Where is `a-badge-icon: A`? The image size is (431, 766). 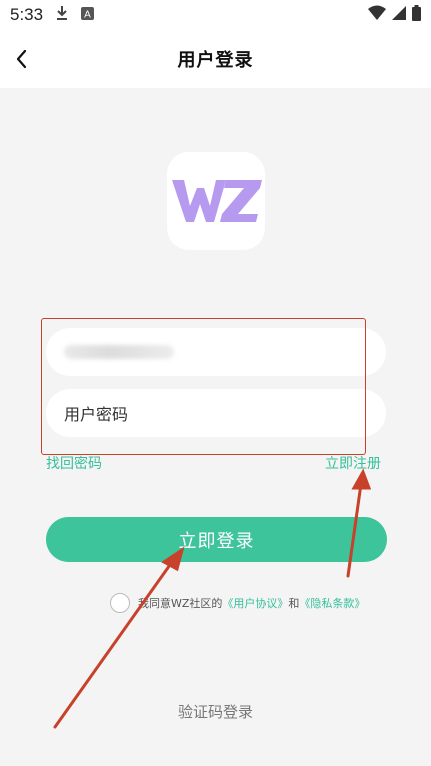 a-badge-icon: A is located at coordinates (88, 15).